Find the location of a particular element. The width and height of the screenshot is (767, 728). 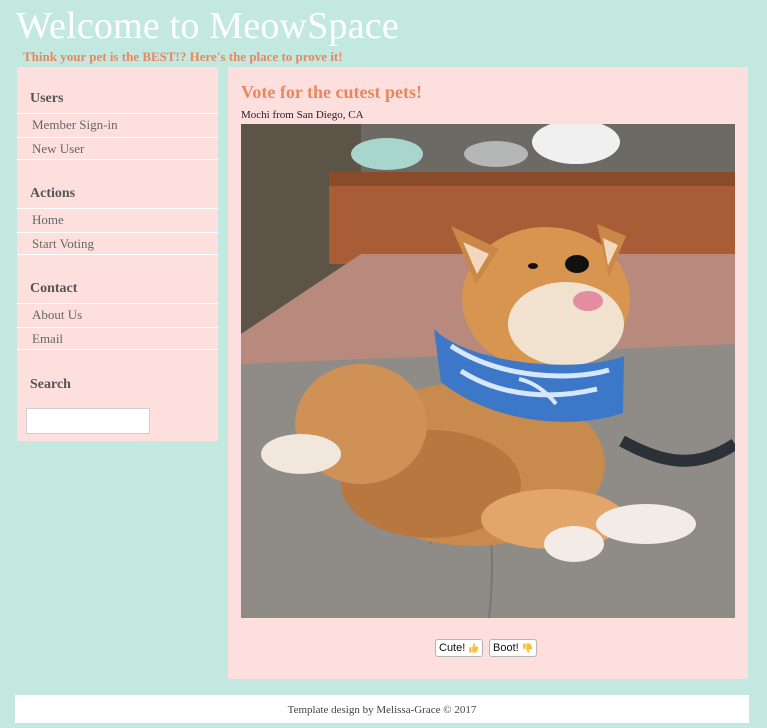

sidebar-heading-search: Search is located at coordinates (50, 384).